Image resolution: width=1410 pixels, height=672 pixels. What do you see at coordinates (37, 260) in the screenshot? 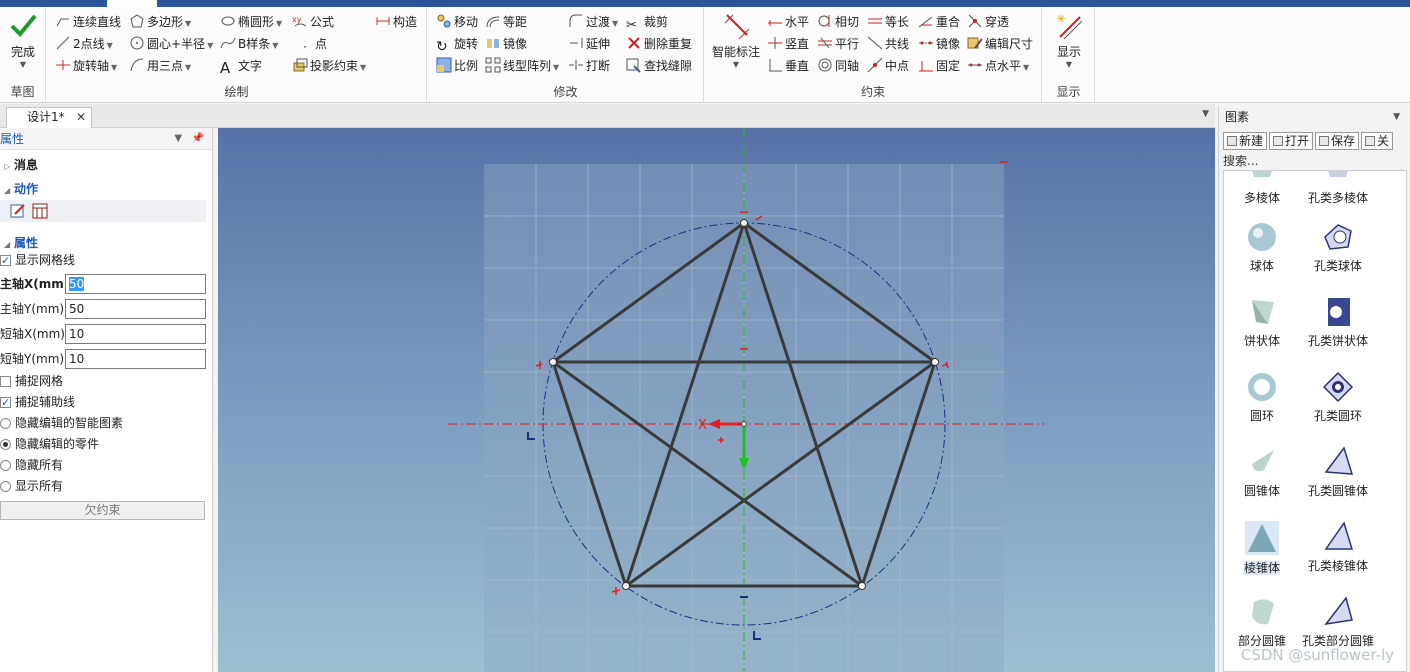
I see `show-grid-checkbox: 显示网格线` at bounding box center [37, 260].